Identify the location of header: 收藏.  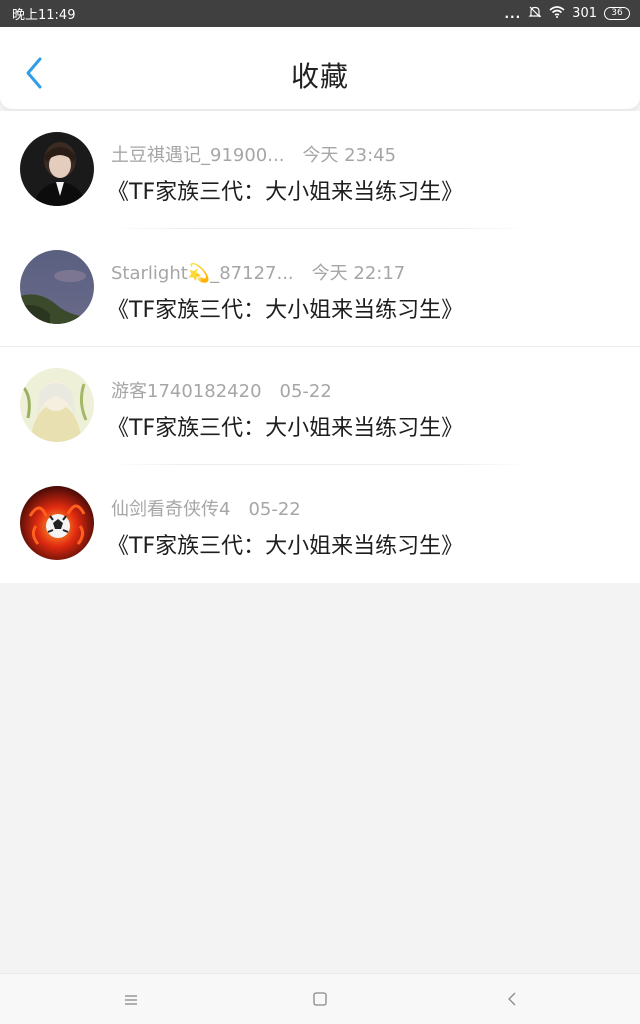
(320, 68).